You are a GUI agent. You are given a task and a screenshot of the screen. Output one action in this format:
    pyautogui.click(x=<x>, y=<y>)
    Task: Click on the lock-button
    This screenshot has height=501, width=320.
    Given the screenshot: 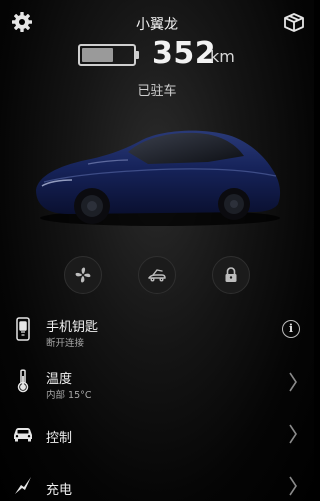 What is the action you would take?
    pyautogui.click(x=231, y=275)
    